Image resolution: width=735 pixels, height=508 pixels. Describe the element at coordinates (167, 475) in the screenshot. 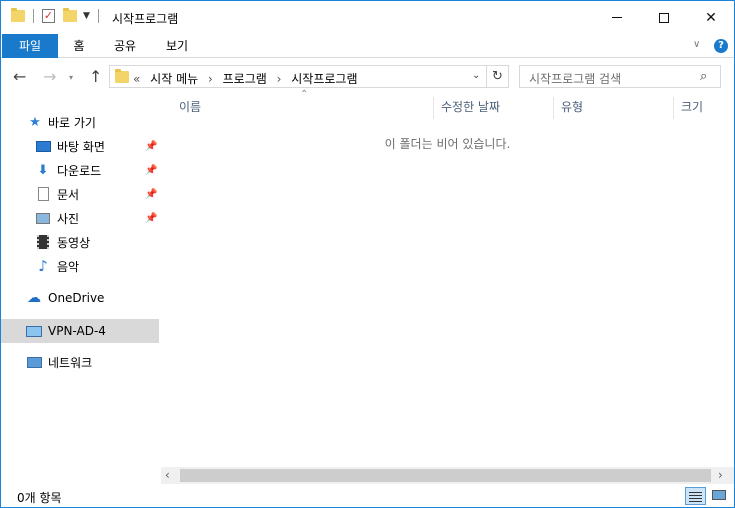

I see `scroll-left-icon: ‹` at that location.